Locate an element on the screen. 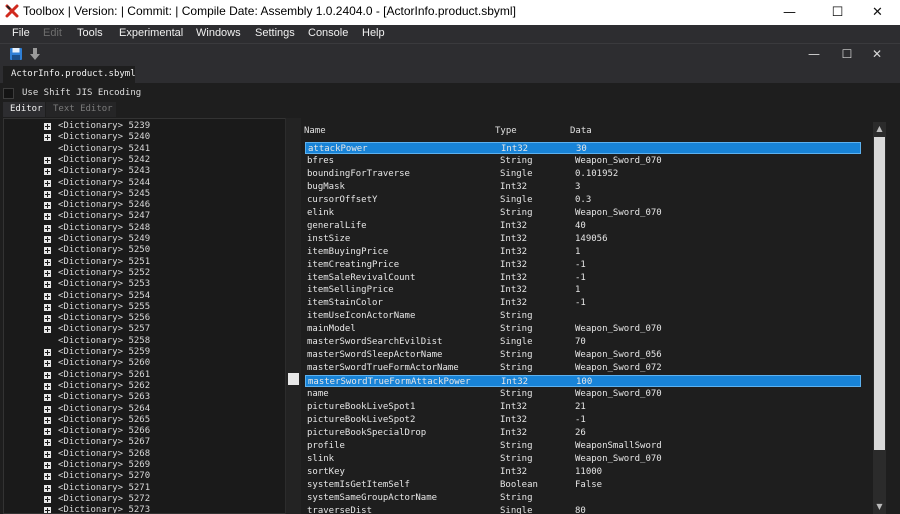 This screenshot has width=900, height=514. tree-item: <Dictionary> 5253 is located at coordinates (144, 284).